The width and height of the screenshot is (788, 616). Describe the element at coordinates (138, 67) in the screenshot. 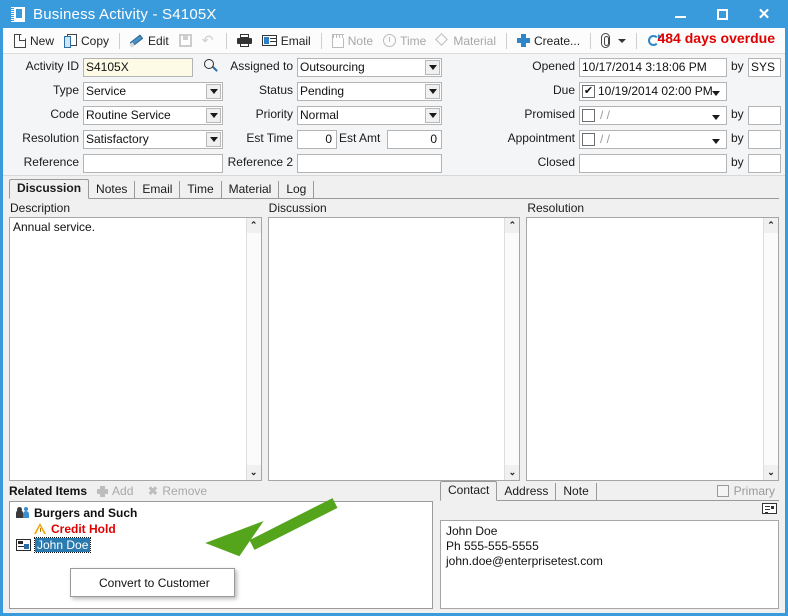

I see `activity-id-input: S4105X` at that location.